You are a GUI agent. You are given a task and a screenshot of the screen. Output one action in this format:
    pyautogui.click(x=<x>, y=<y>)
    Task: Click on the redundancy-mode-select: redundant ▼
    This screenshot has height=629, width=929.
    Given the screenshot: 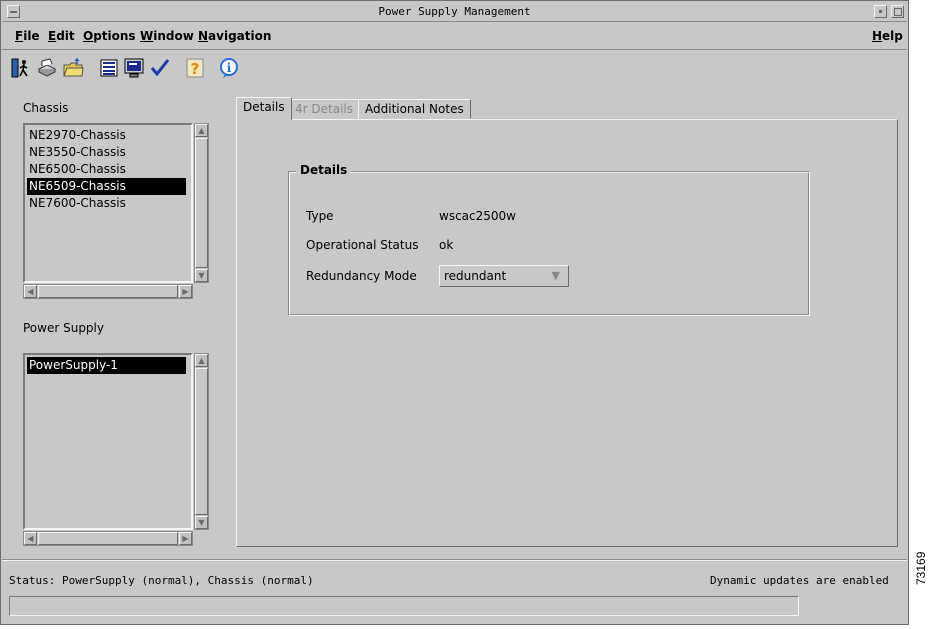 What is the action you would take?
    pyautogui.click(x=504, y=276)
    